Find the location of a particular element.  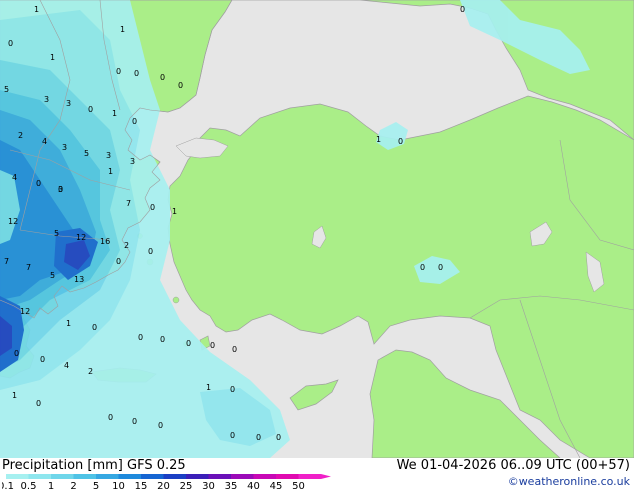

precip-value-label: 16 is located at coordinates (105, 241).